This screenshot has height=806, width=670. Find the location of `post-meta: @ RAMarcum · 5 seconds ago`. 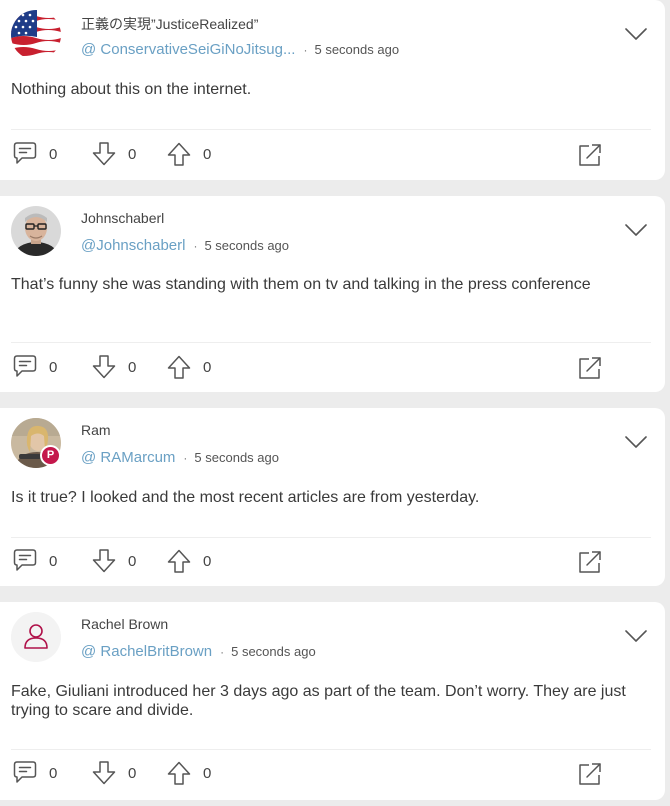

post-meta: @ RAMarcum · 5 seconds ago is located at coordinates (180, 457).